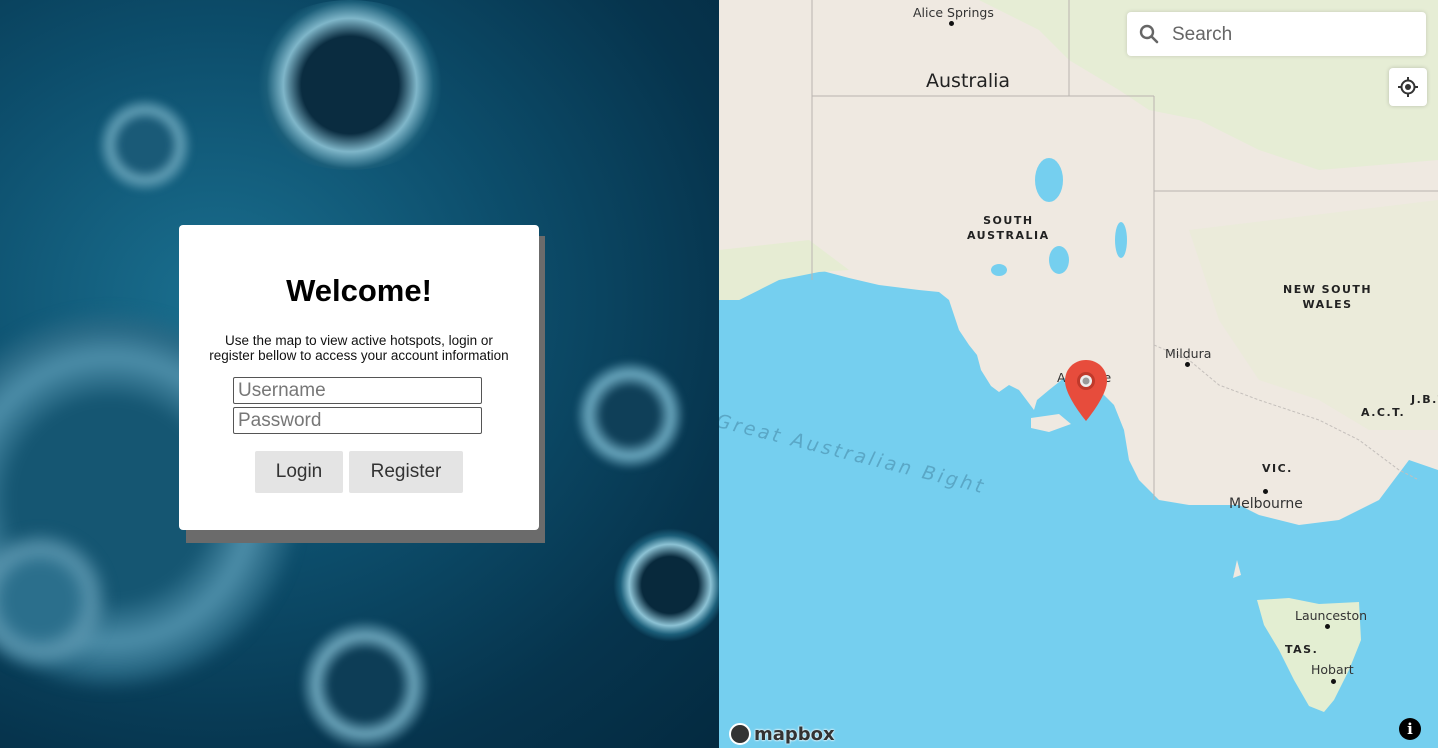 Image resolution: width=1438 pixels, height=748 pixels. I want to click on username-input, so click(357, 390).